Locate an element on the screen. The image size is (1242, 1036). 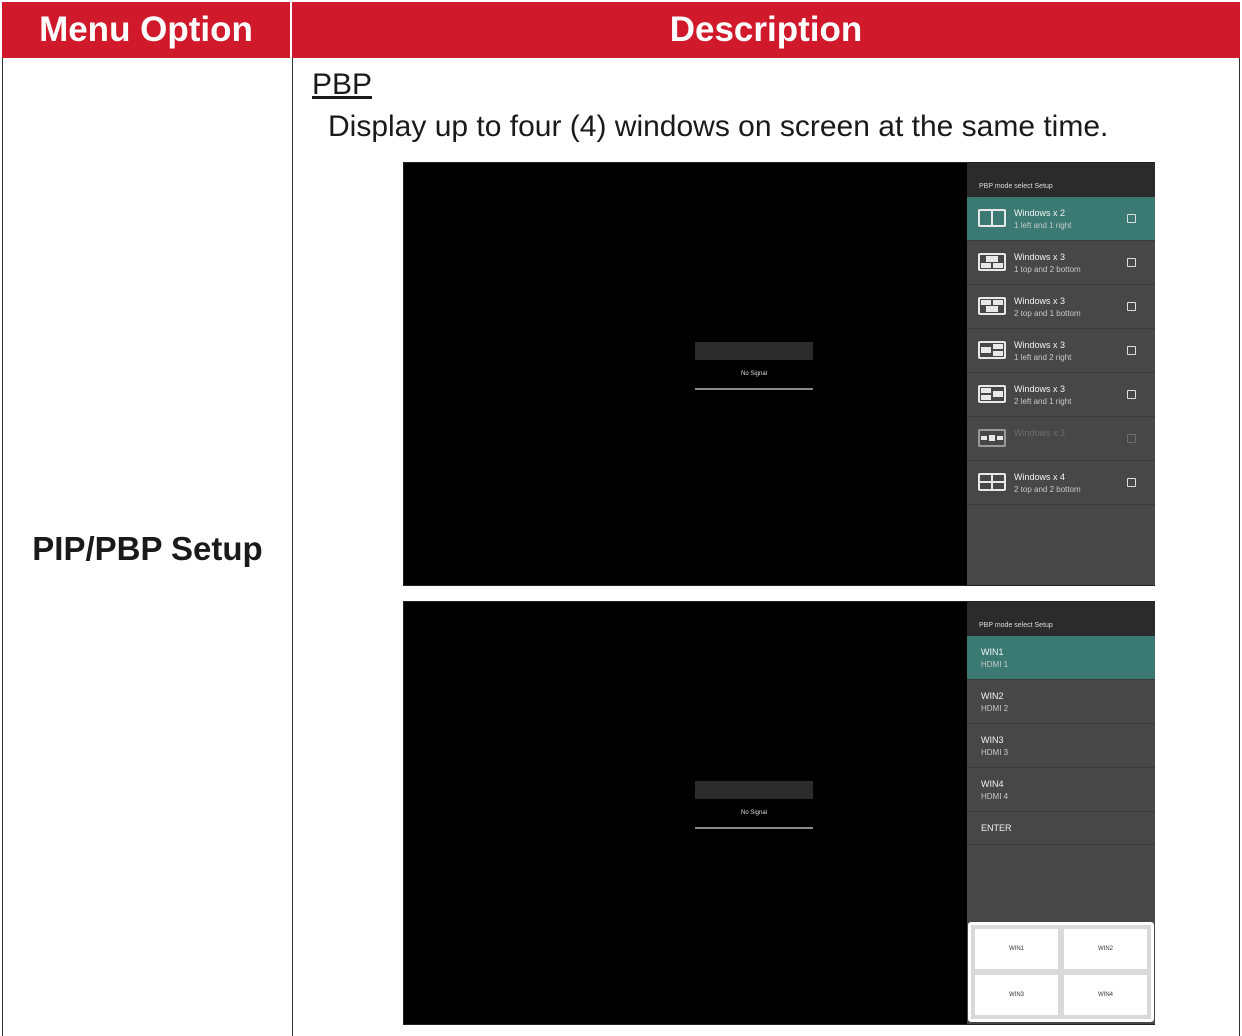
layout-1left-2right-icon is located at coordinates (992, 350).